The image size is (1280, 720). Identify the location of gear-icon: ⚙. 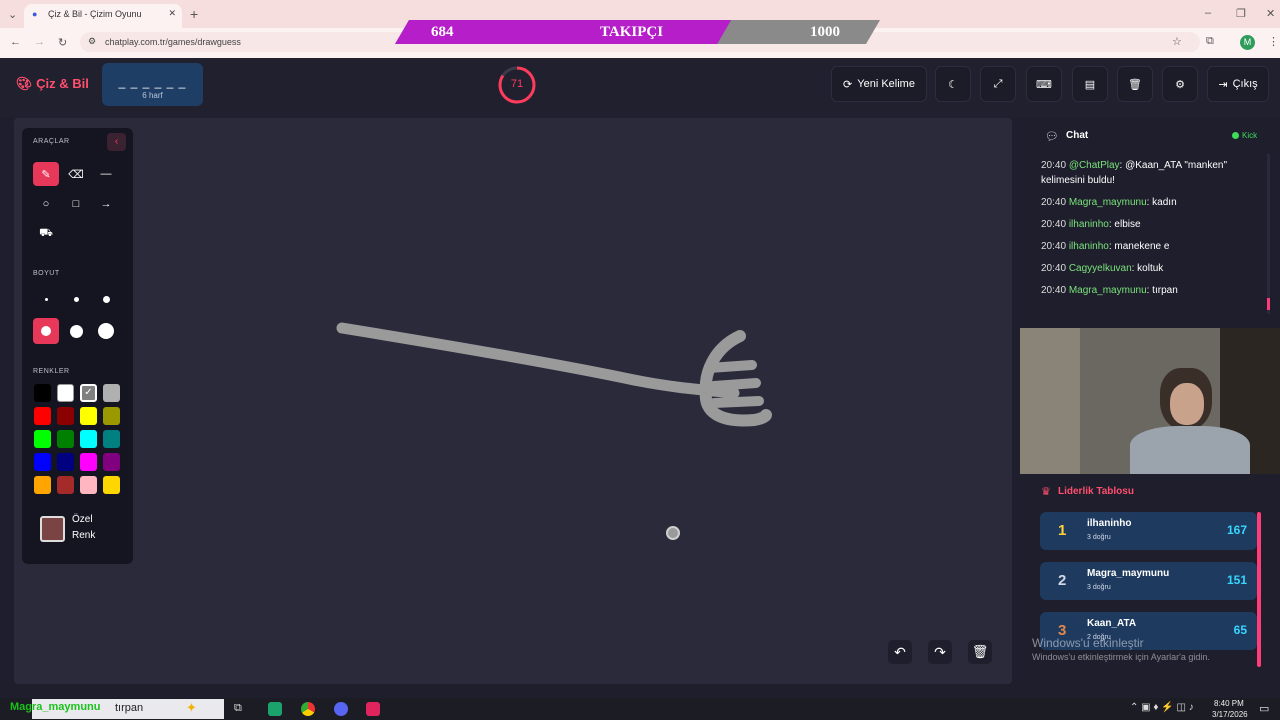
(1180, 84).